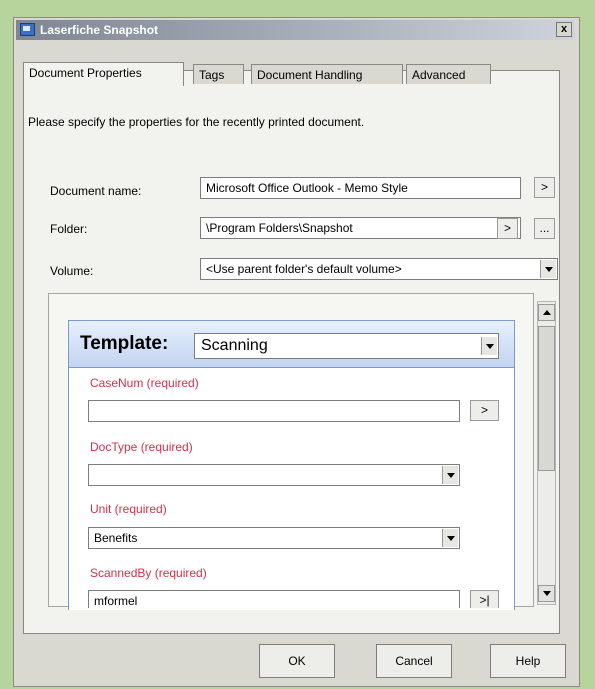 This screenshot has width=595, height=689. What do you see at coordinates (27, 29) in the screenshot?
I see `laserfiche-app-icon` at bounding box center [27, 29].